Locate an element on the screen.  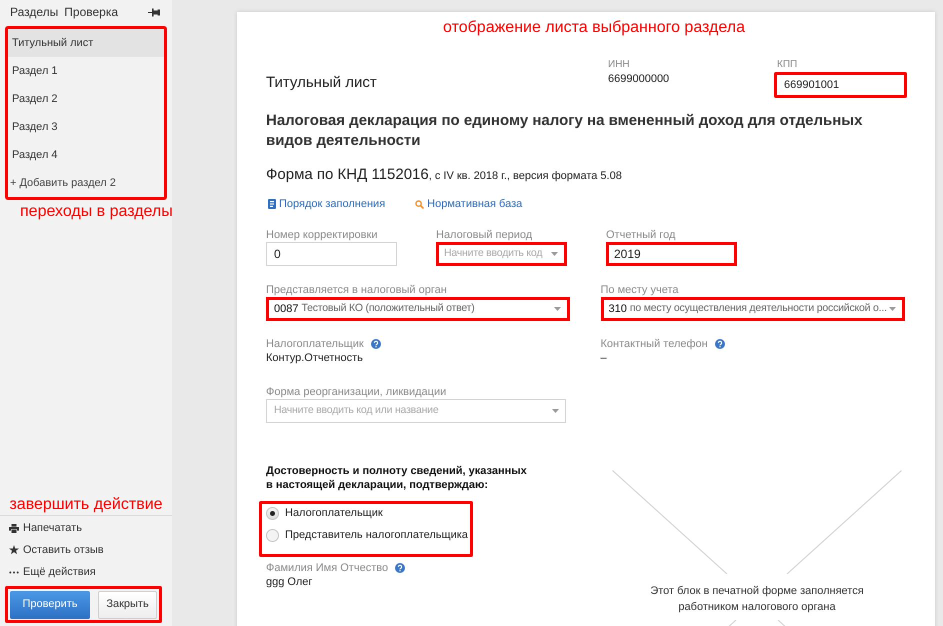
tax-office-note: Этот блок в печатной форме заполняется работником налогового органа is located at coordinates (757, 599).